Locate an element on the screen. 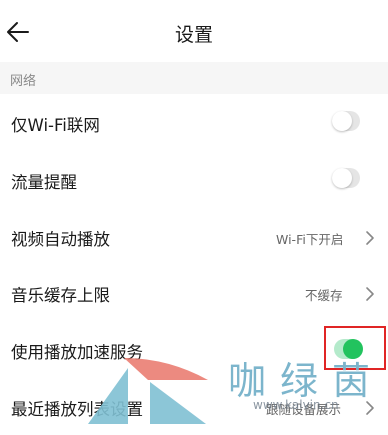 The image size is (388, 435). setting-label: 仅Wi-Fi联网 is located at coordinates (55, 125).